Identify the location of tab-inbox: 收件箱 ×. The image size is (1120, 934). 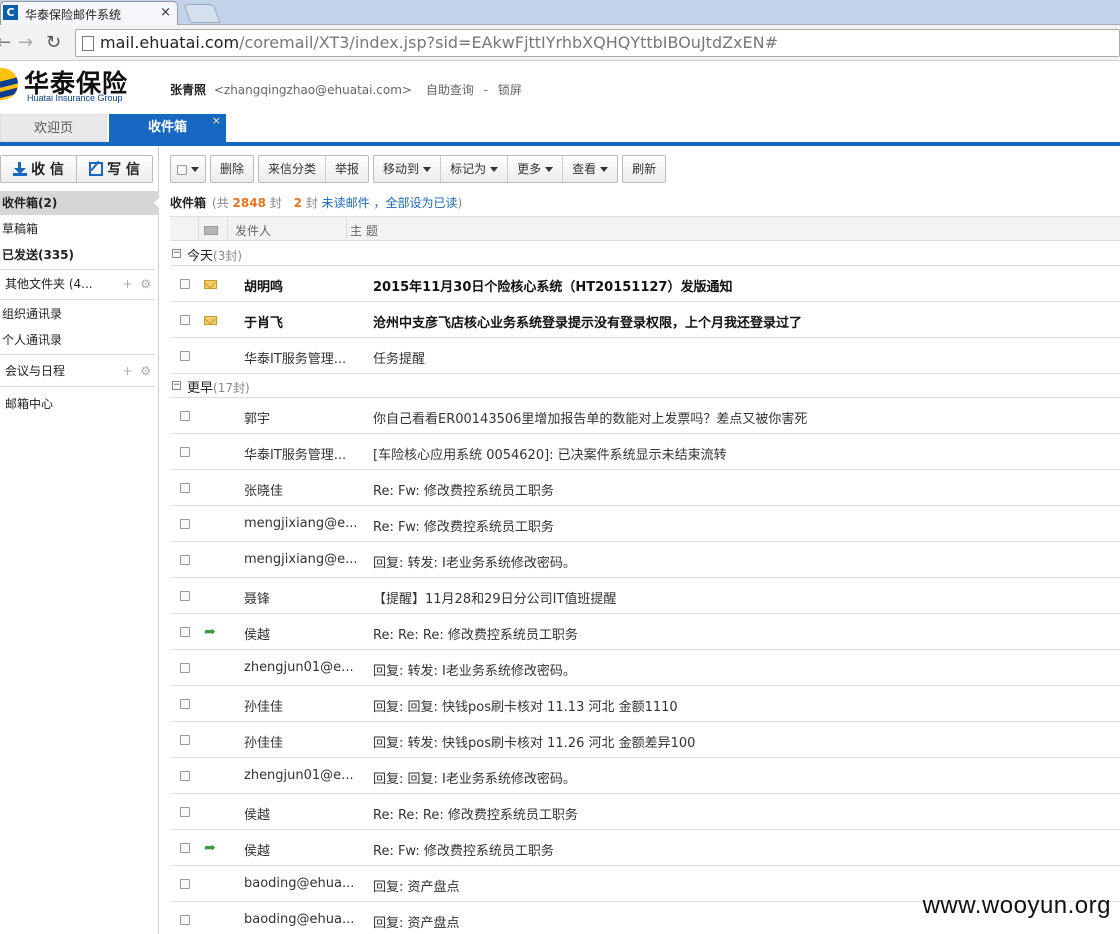
(167, 128).